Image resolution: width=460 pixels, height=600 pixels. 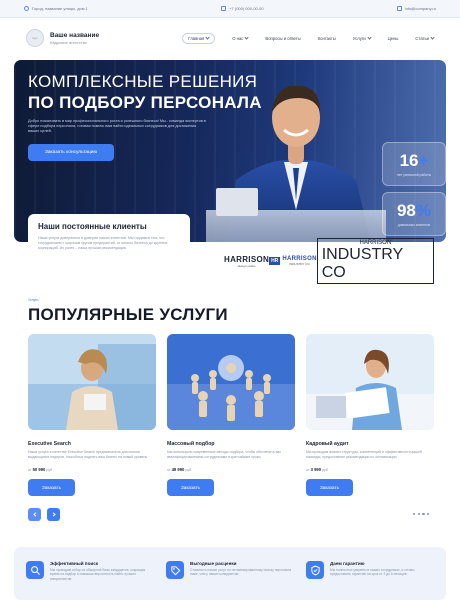 I want to click on service-image-mass, so click(x=231, y=382).